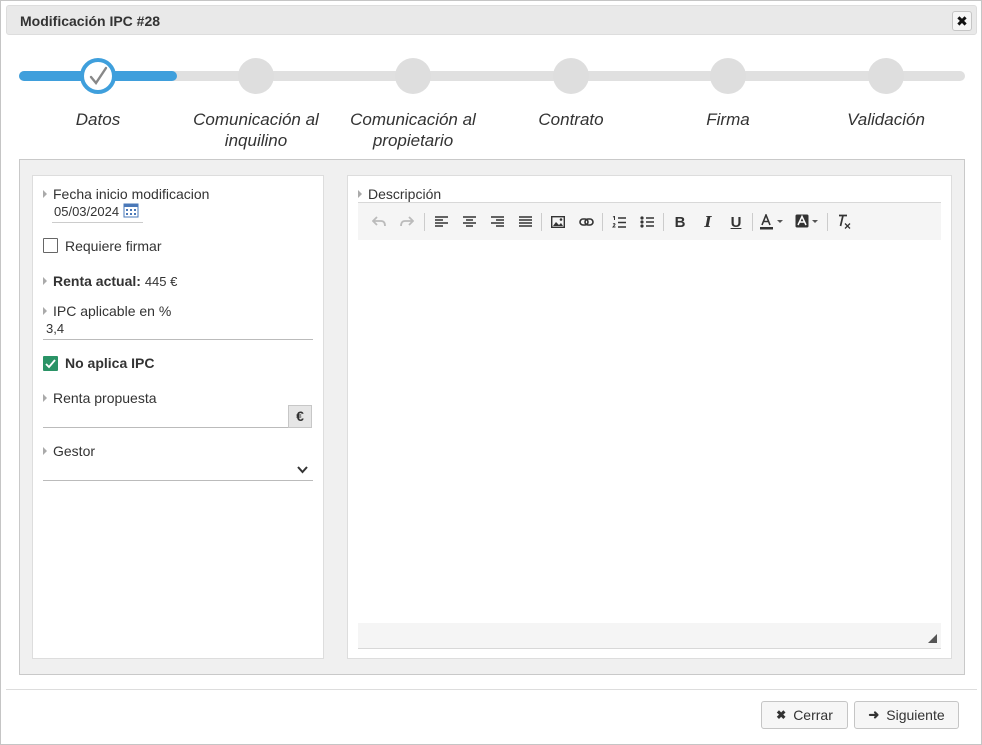 This screenshot has height=745, width=982. I want to click on ordered-list-icon, so click(619, 222).